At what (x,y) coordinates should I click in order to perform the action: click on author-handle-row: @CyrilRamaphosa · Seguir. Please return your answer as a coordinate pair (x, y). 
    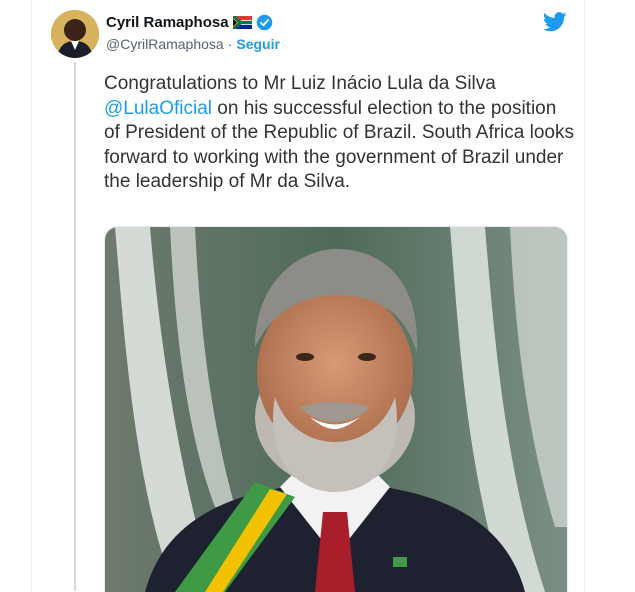
    Looking at the image, I should click on (193, 44).